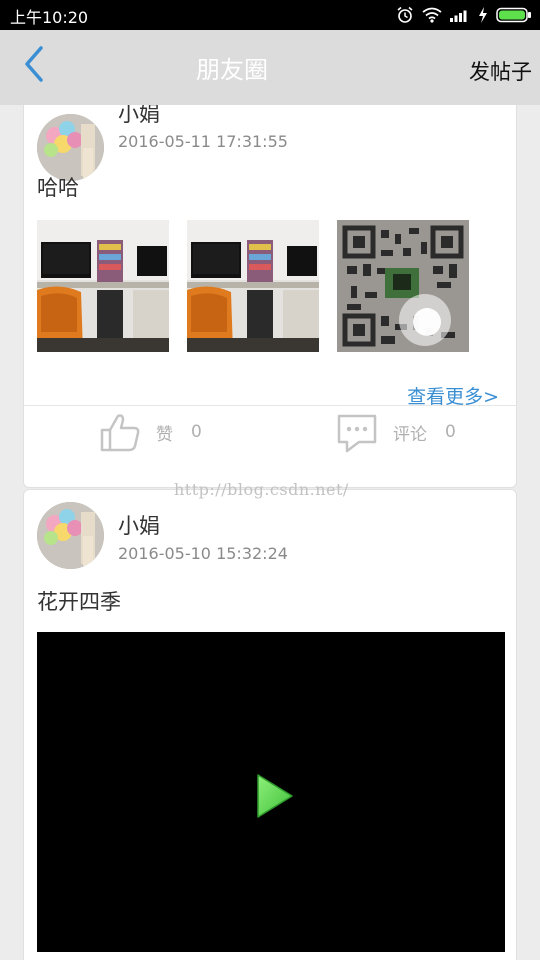  Describe the element at coordinates (357, 433) in the screenshot. I see `comment-icon` at that location.